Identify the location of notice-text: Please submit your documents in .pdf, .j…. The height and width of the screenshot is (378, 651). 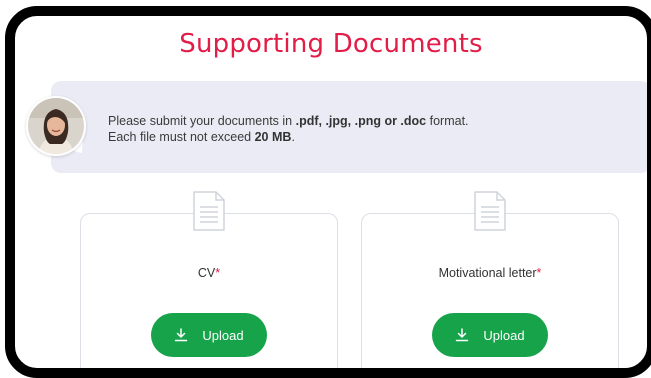
(288, 129).